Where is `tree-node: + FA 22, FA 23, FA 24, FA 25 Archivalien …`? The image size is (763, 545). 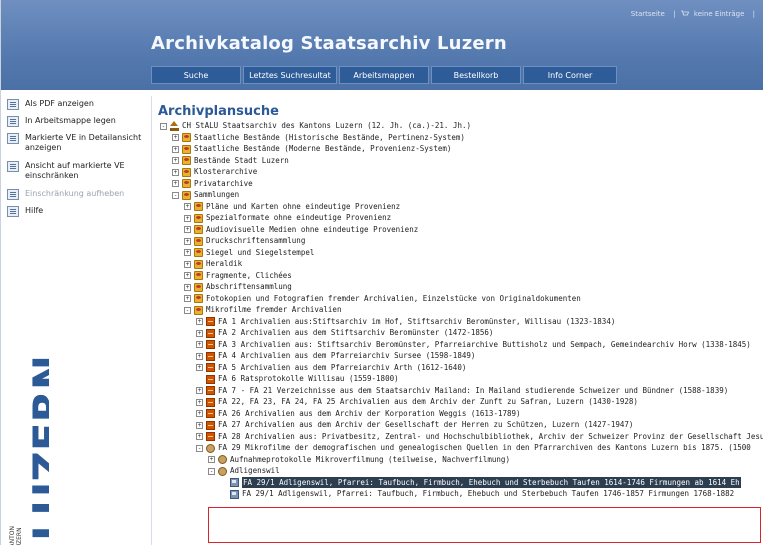
tree-node: + FA 22, FA 23, FA 24, FA 25 Archivalien … is located at coordinates (460, 402).